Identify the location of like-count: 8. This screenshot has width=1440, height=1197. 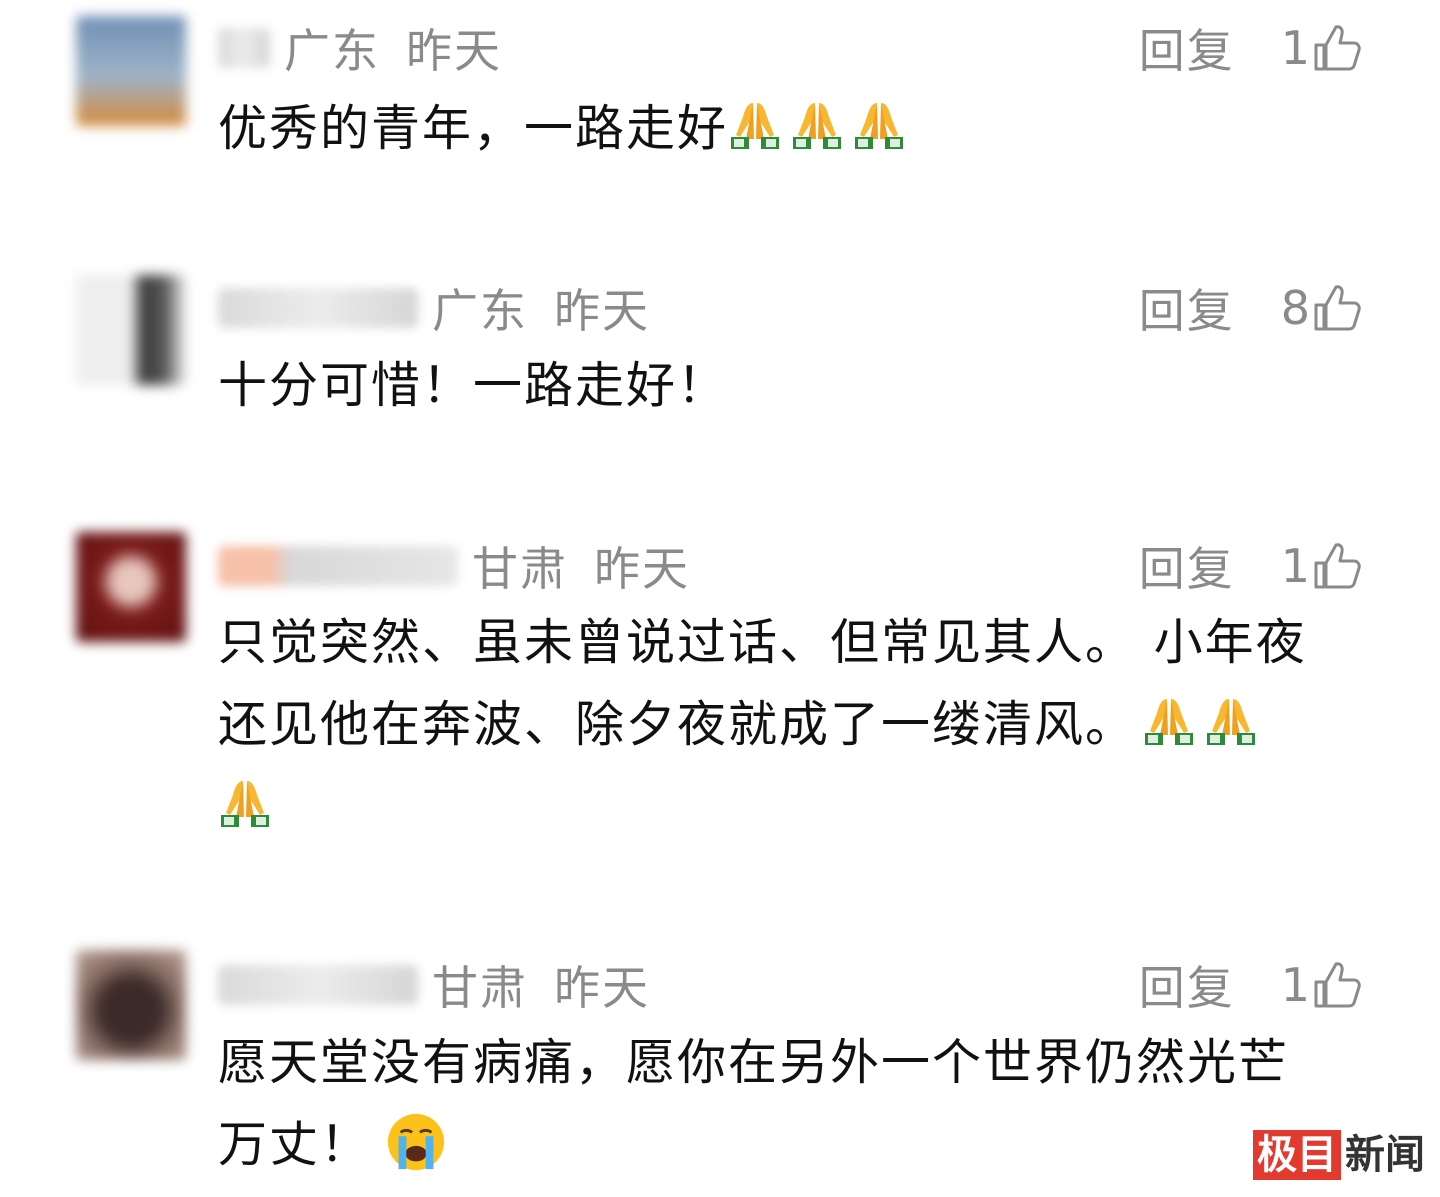
(1295, 308).